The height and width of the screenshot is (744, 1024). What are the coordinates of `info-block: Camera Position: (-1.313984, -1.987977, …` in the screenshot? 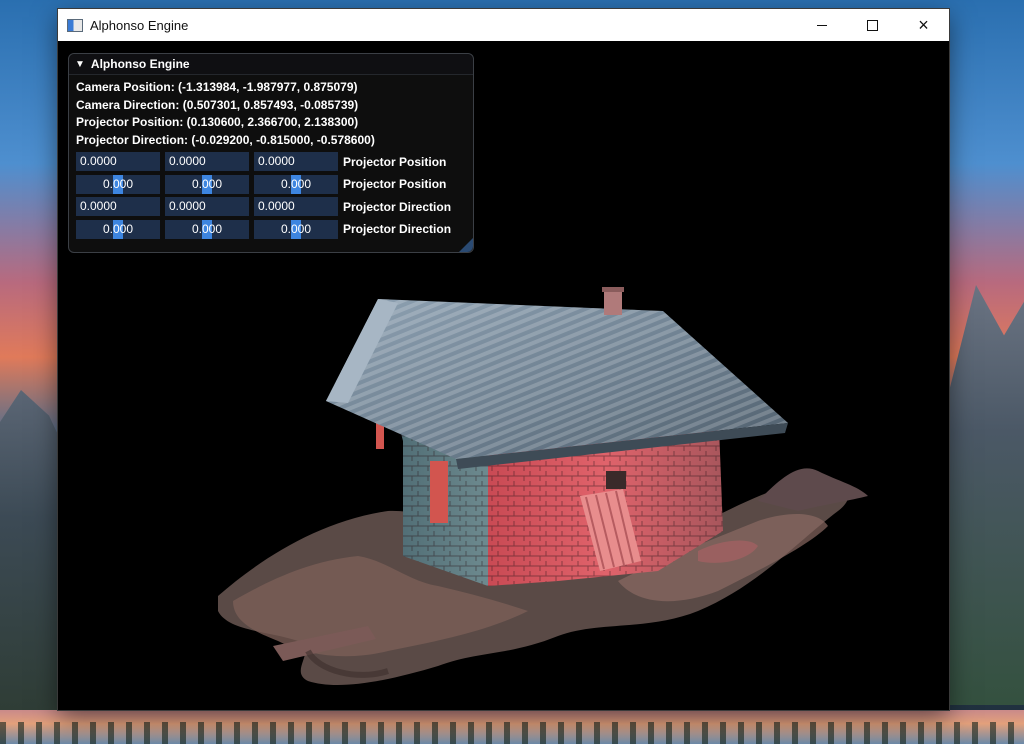 It's located at (271, 112).